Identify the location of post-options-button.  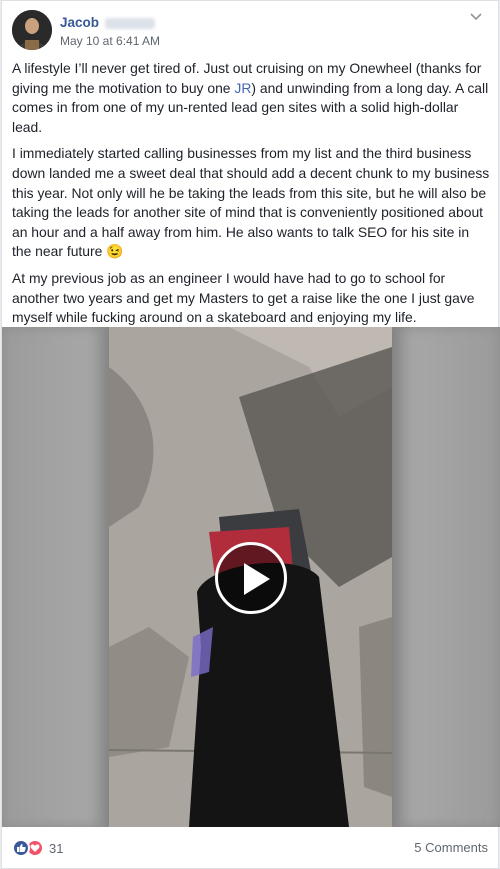
(476, 17).